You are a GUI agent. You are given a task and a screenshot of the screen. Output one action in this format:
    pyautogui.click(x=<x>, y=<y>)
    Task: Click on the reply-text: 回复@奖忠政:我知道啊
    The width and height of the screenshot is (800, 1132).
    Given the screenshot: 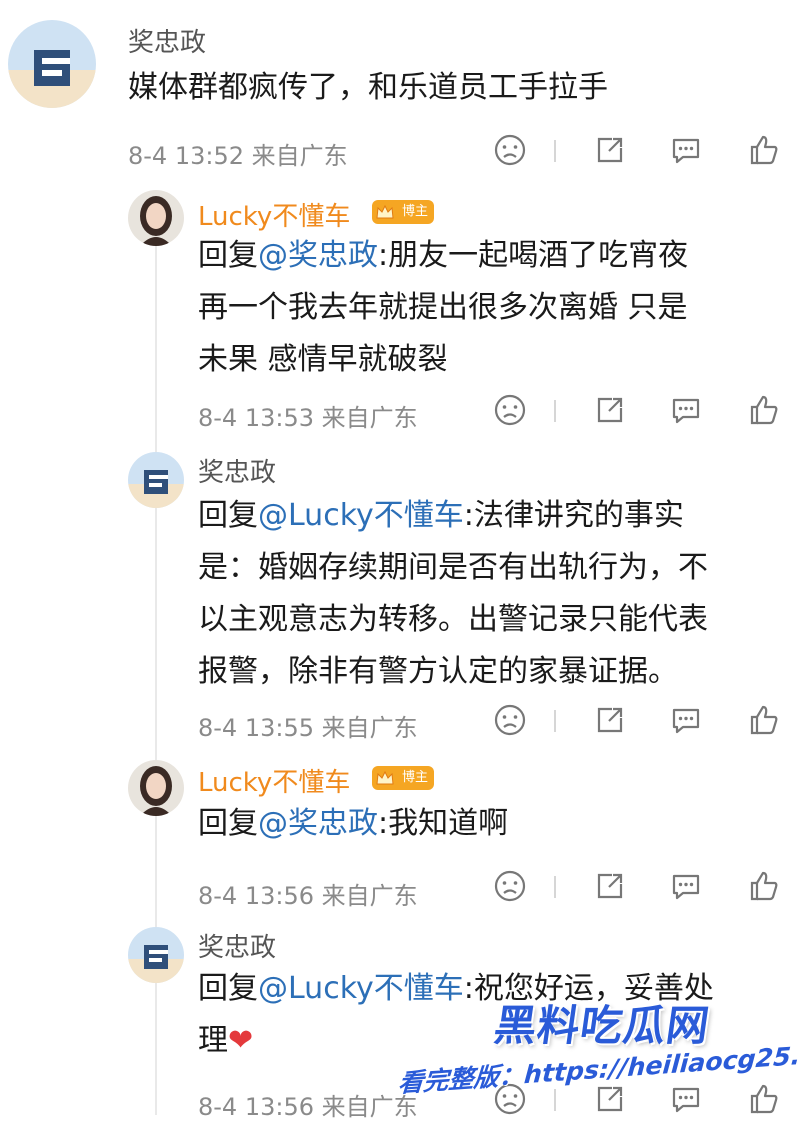 What is the action you would take?
    pyautogui.click(x=353, y=823)
    